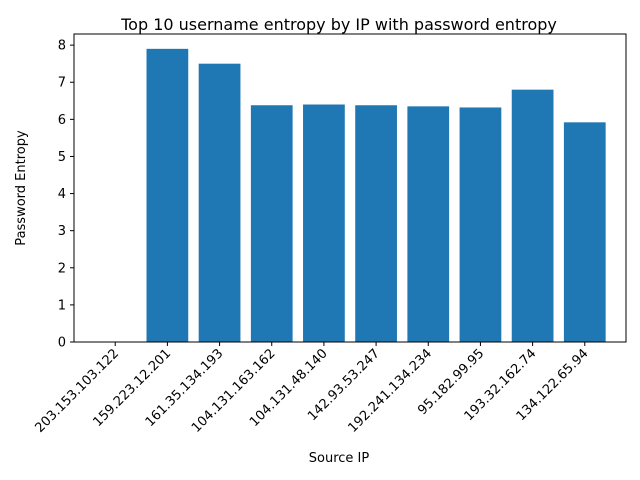 This screenshot has width=640, height=480. What do you see at coordinates (62, 157) in the screenshot?
I see `y-tick-label: 5` at bounding box center [62, 157].